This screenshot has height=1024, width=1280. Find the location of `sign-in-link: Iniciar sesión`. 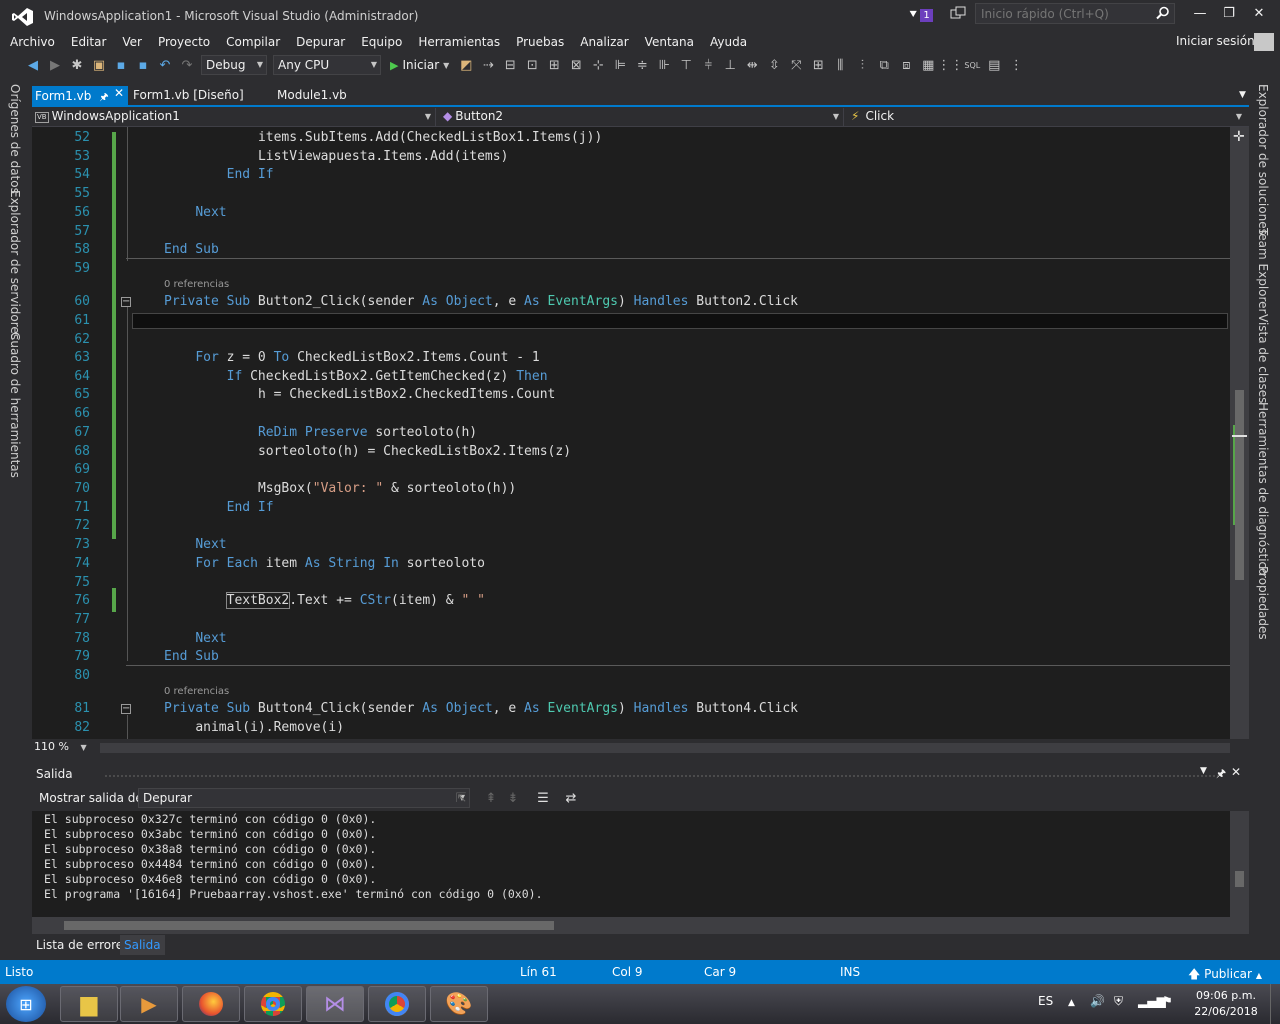

sign-in-link: Iniciar sesión is located at coordinates (1215, 41).